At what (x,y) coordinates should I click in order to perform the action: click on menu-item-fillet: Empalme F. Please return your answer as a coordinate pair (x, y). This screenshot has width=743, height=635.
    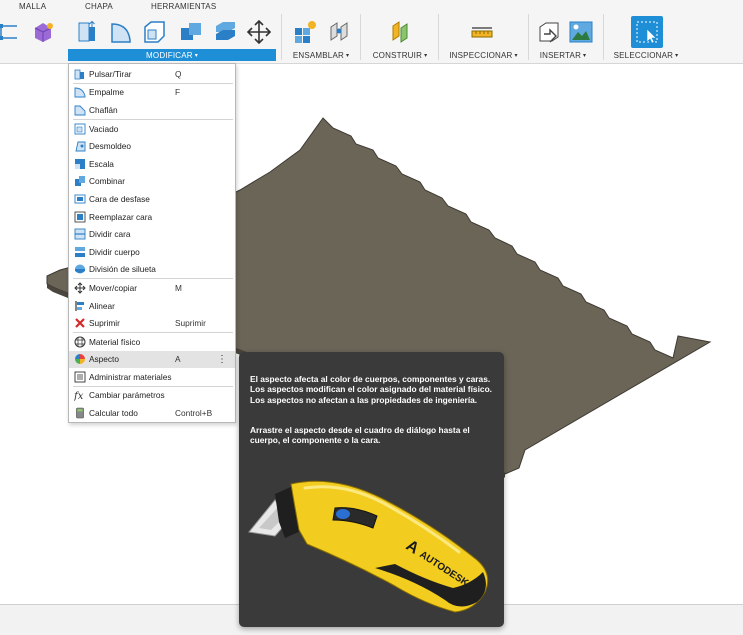
    Looking at the image, I should click on (152, 93).